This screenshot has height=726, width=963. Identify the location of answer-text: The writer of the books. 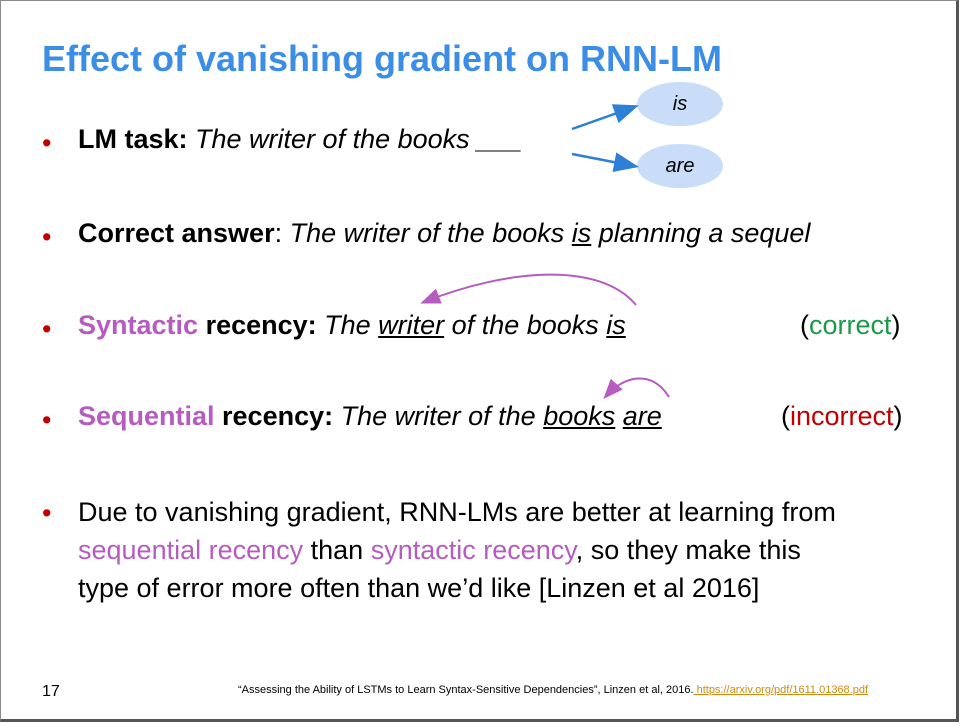
(430, 233).